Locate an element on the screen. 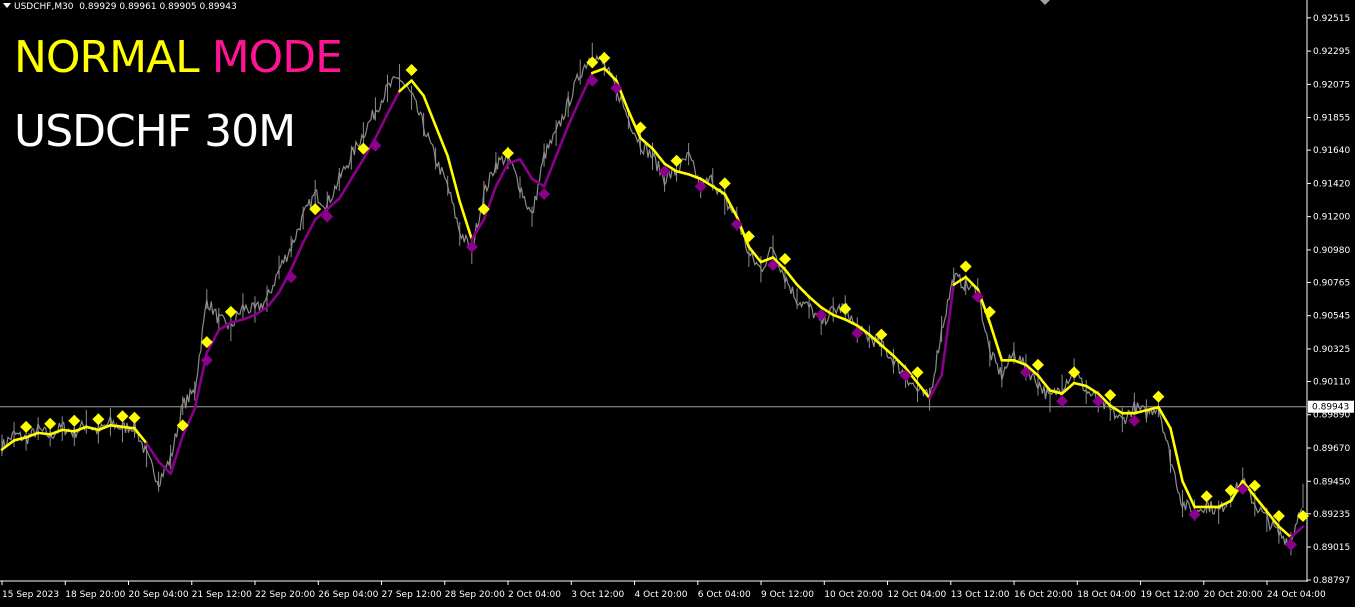 This screenshot has width=1355, height=607. x-tick-label: 21 Sep 12:00 is located at coordinates (222, 595).